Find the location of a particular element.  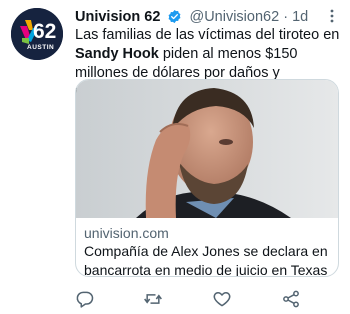

tweet-timestamp: 1d is located at coordinates (300, 17).